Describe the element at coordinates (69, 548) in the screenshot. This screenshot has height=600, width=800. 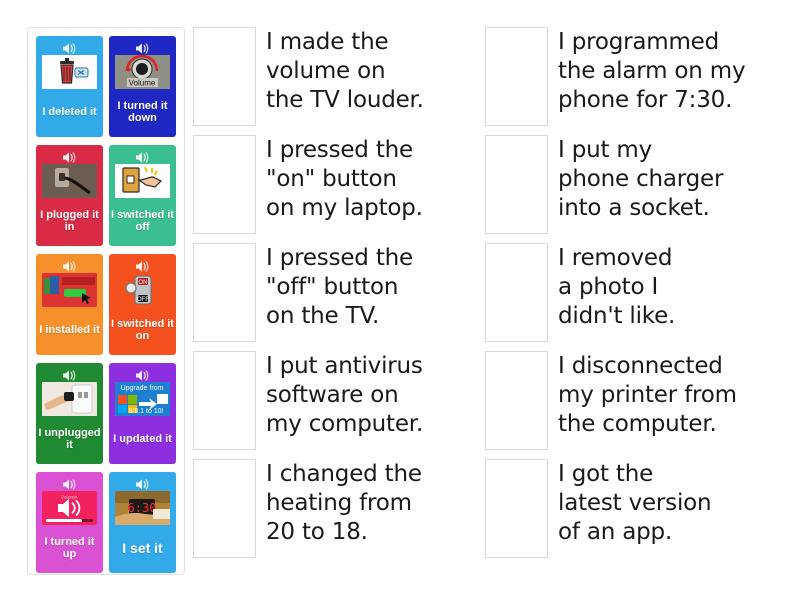
I see `tile-label: I turned it up` at that location.